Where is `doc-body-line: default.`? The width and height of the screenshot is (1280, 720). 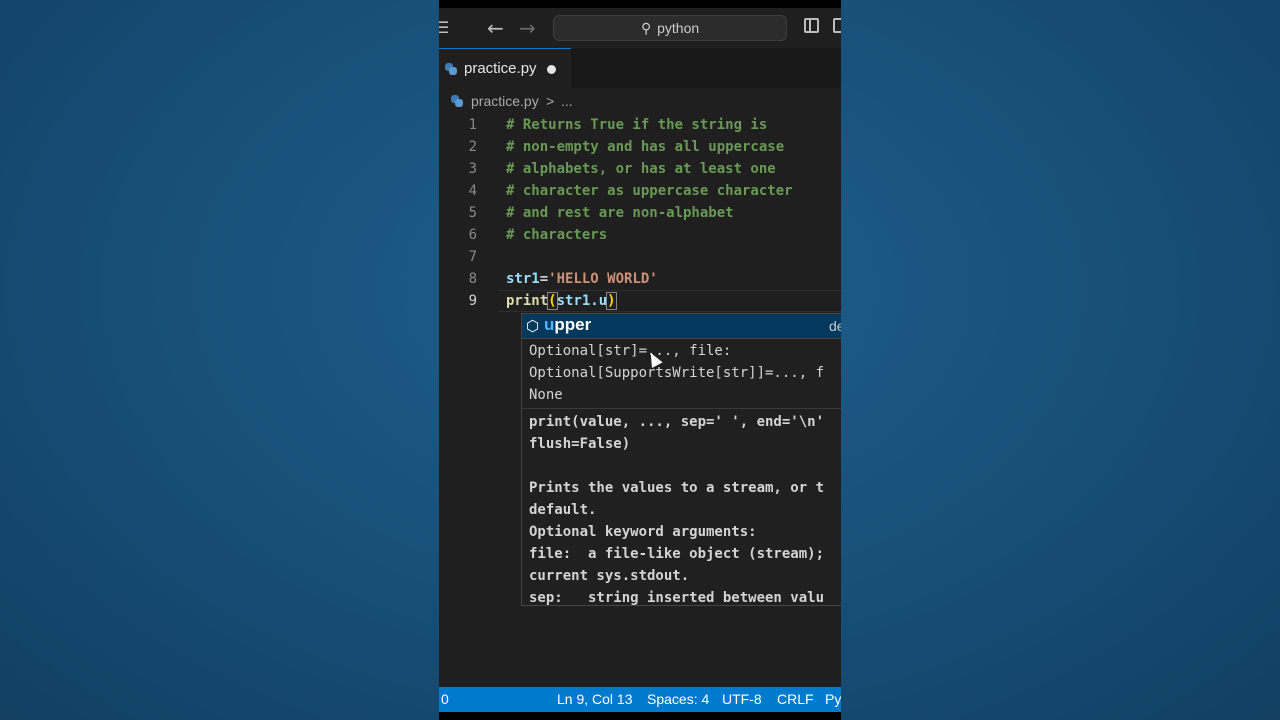
doc-body-line: default. is located at coordinates (563, 510).